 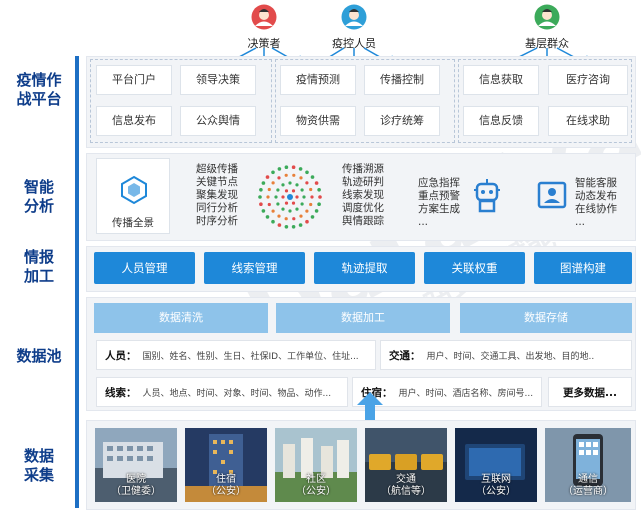 I want to click on processing-button: 线索管理, so click(x=254, y=268).